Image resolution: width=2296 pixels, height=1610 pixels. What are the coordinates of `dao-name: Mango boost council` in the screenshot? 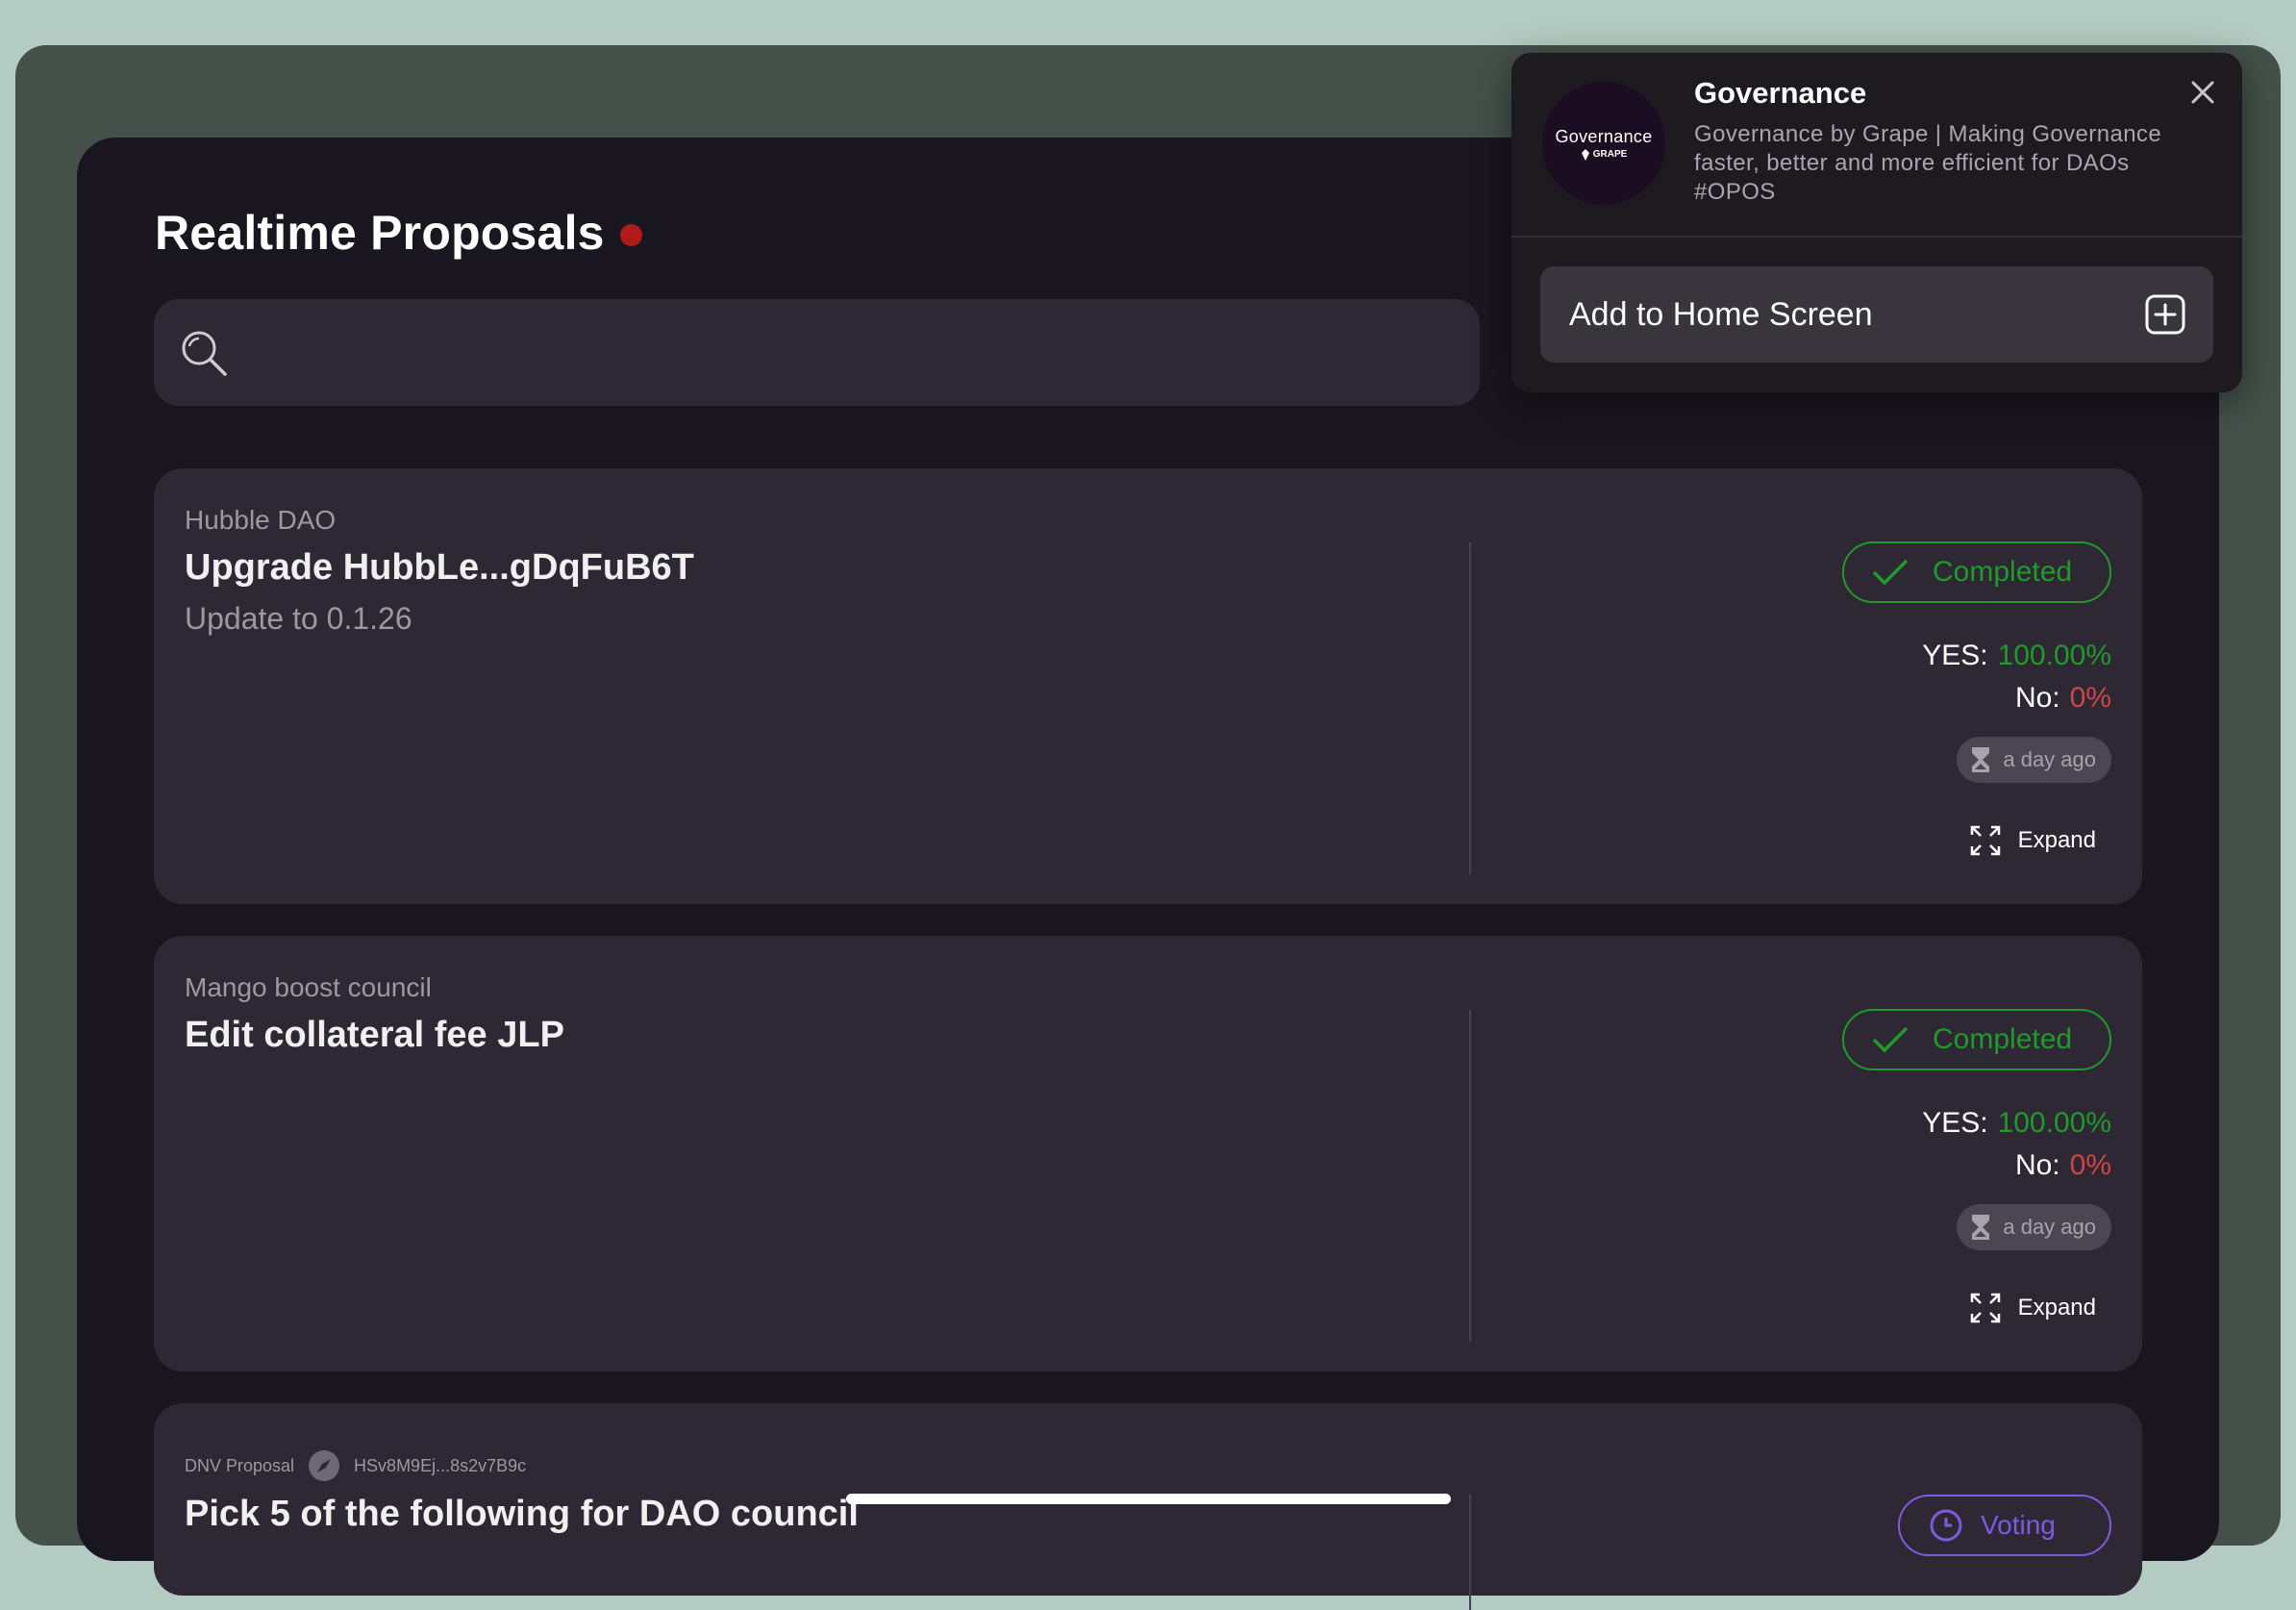 It's located at (308, 987).